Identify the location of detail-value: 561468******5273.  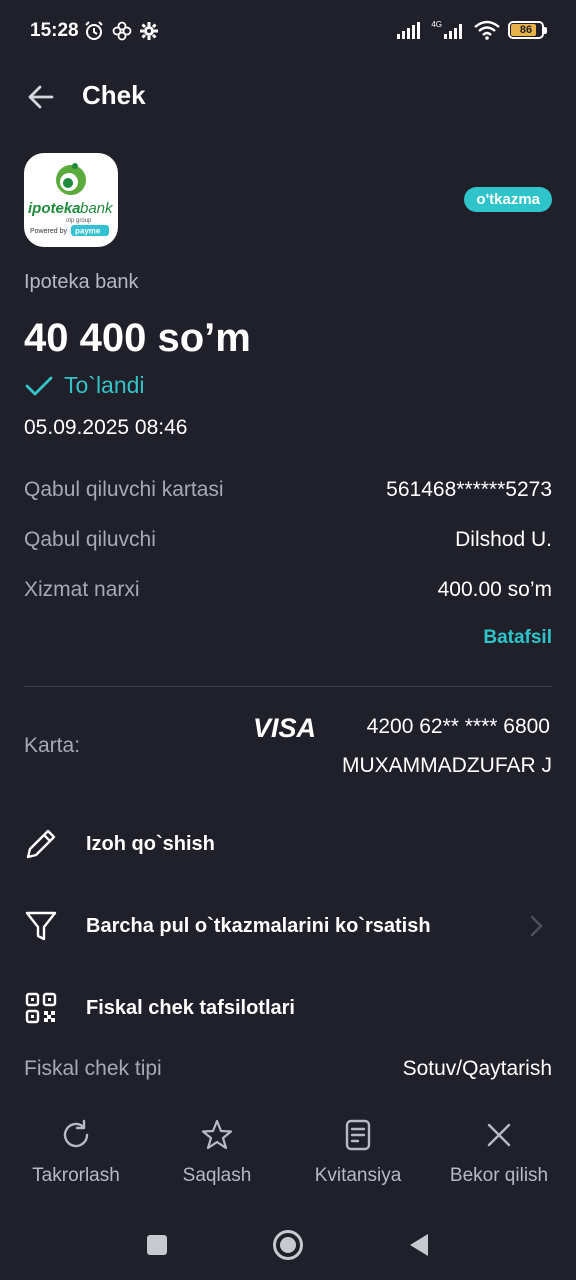
(469, 489).